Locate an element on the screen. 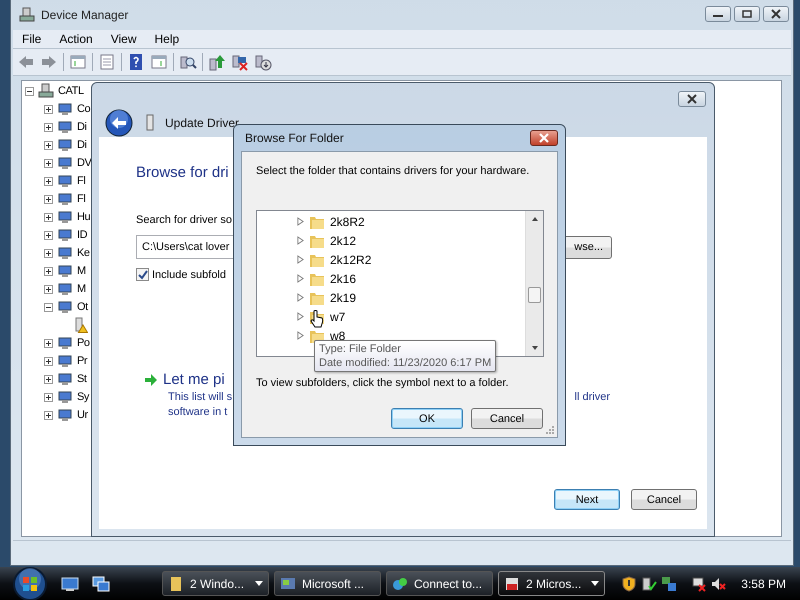  device-check-icon is located at coordinates (649, 584).